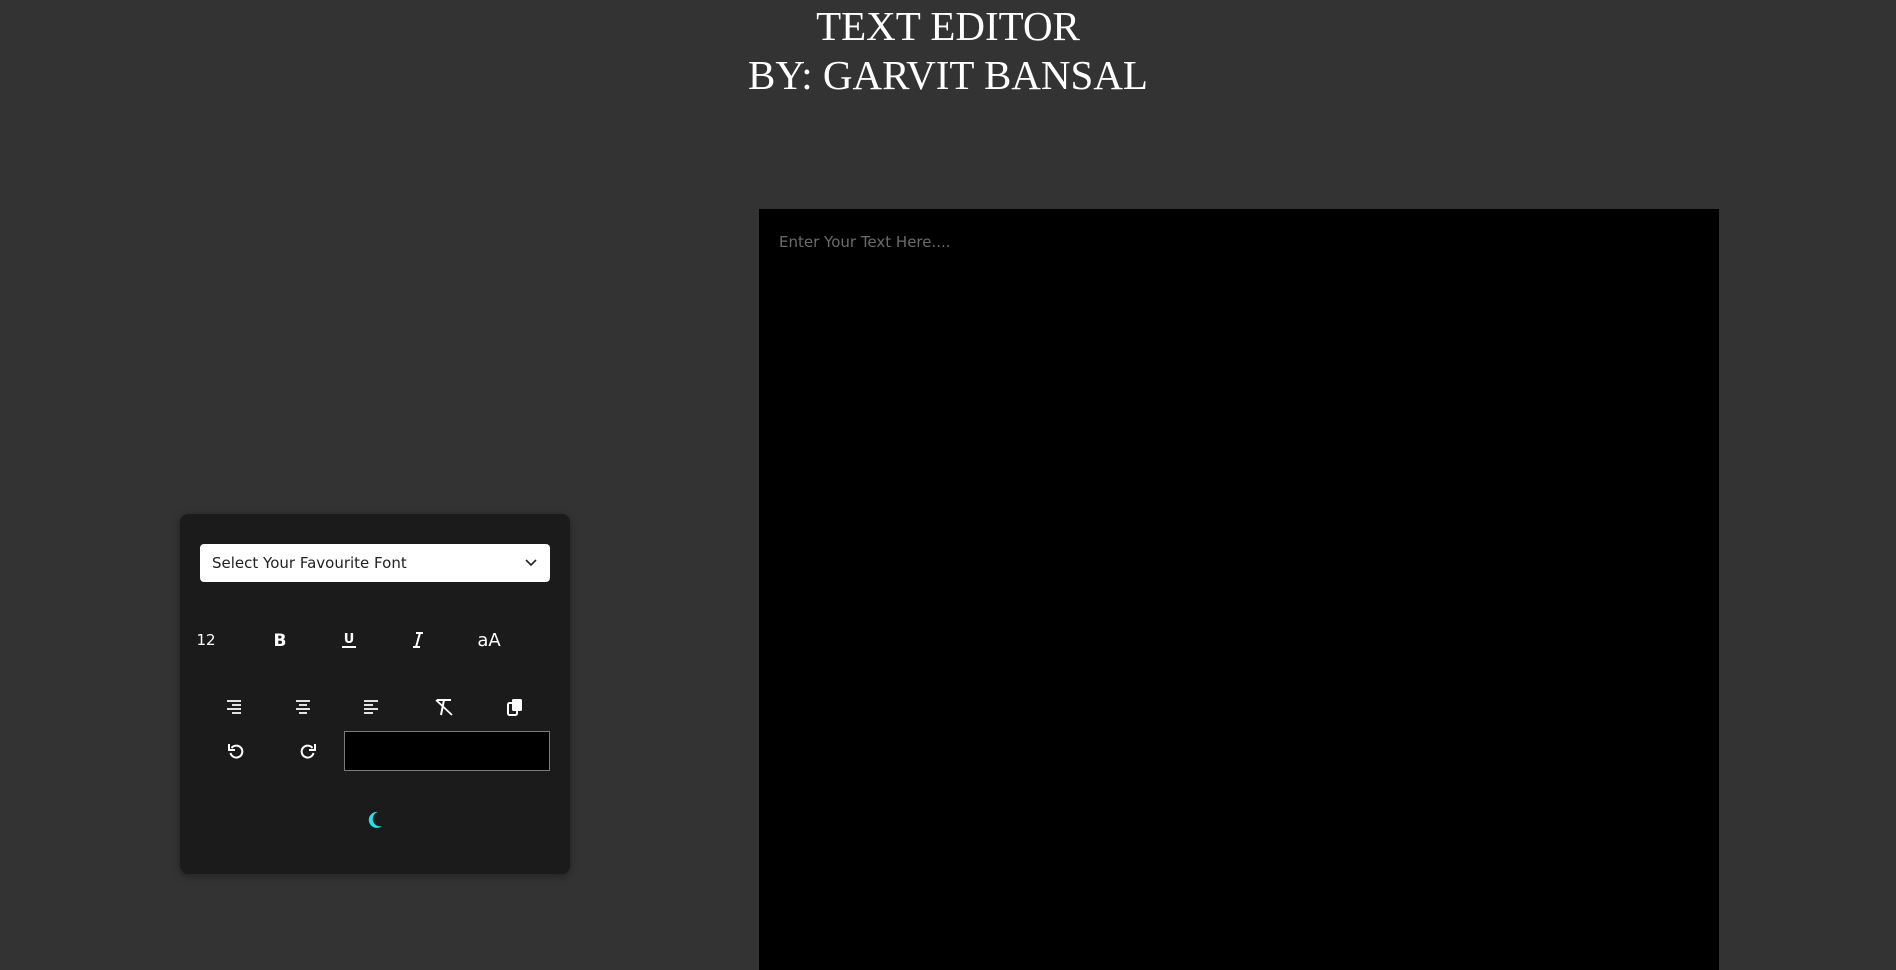 The image size is (1896, 970). I want to click on align-right-button, so click(234, 707).